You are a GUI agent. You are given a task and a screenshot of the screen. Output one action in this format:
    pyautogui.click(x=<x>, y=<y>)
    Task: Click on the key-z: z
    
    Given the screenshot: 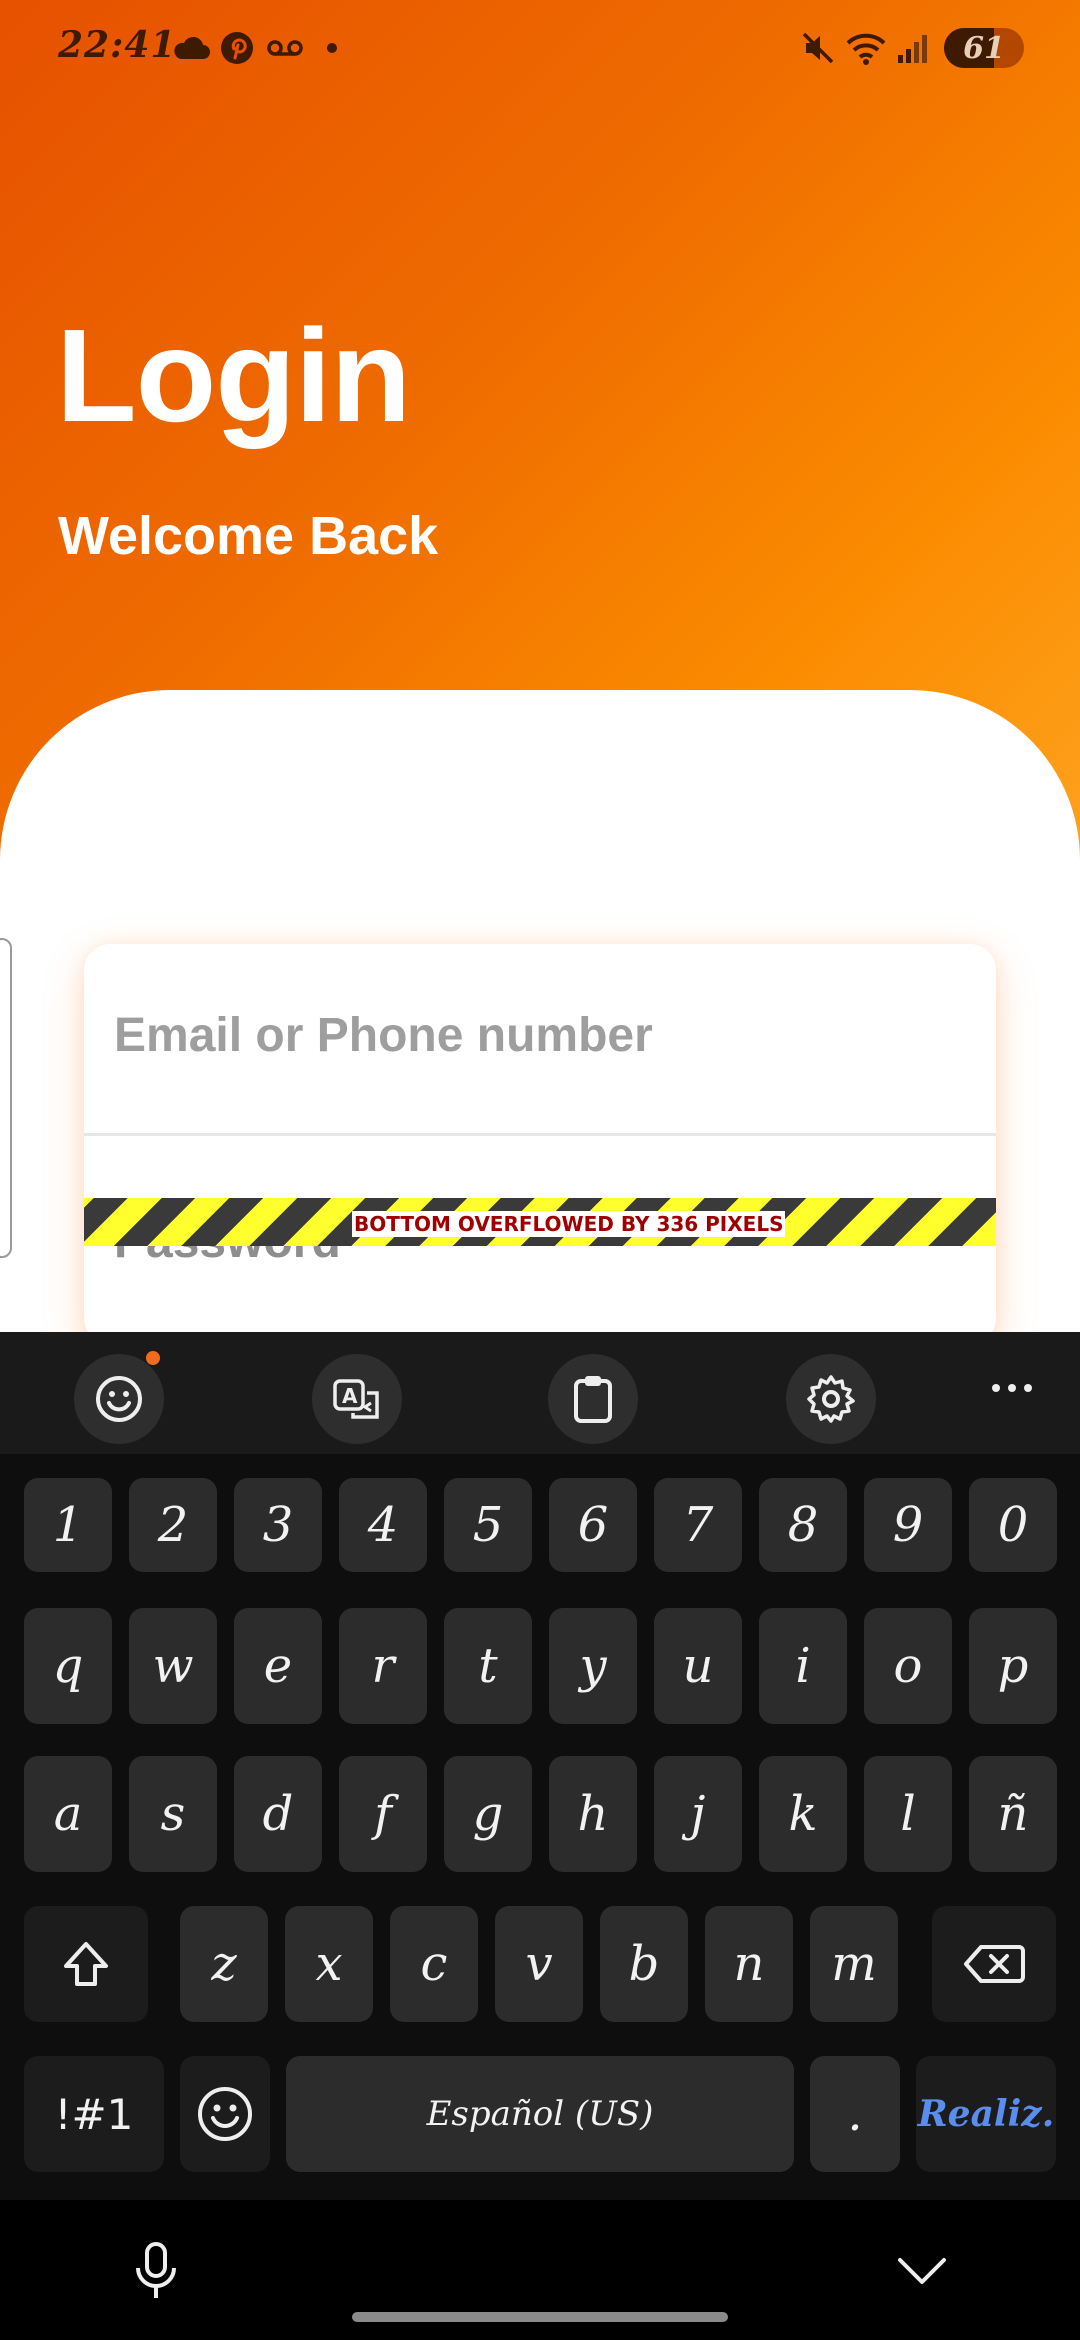 What is the action you would take?
    pyautogui.click(x=224, y=1964)
    